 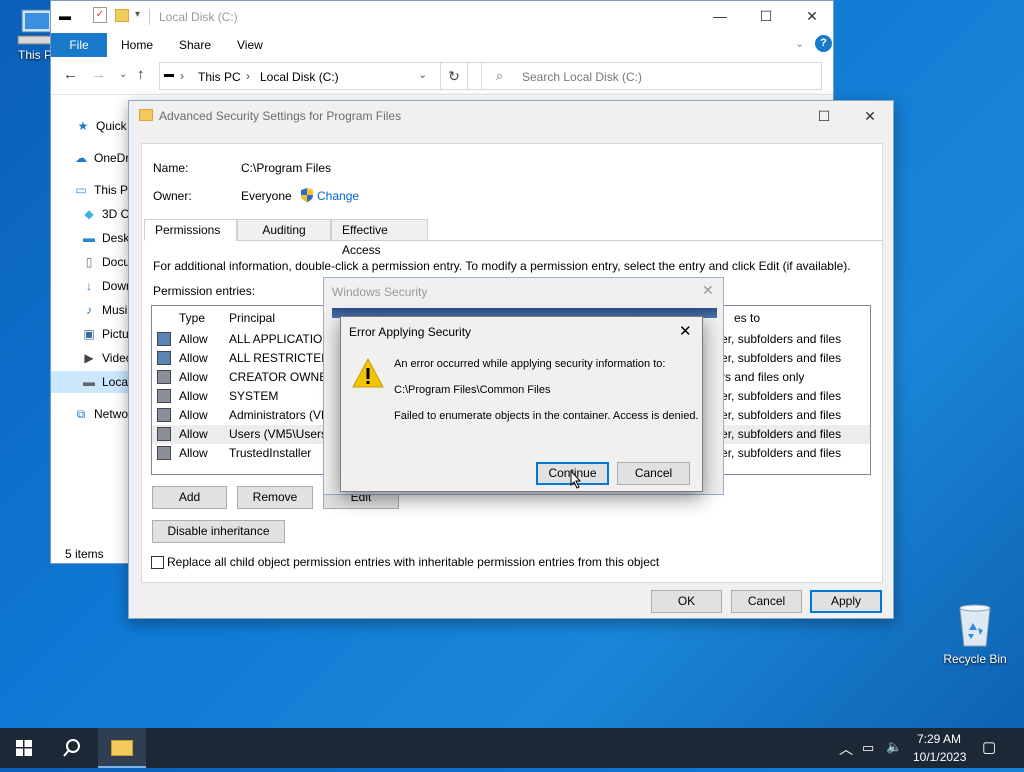 What do you see at coordinates (410, 332) in the screenshot?
I see `error-dialog-title: Error Applying Security` at bounding box center [410, 332].